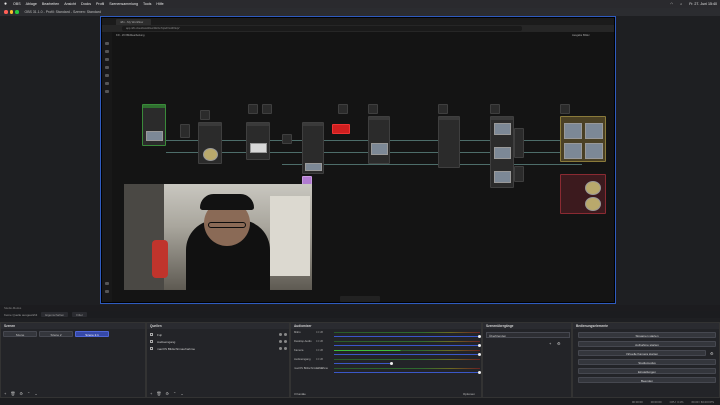  I want to click on search-icon: ⌕, so click(682, 4).